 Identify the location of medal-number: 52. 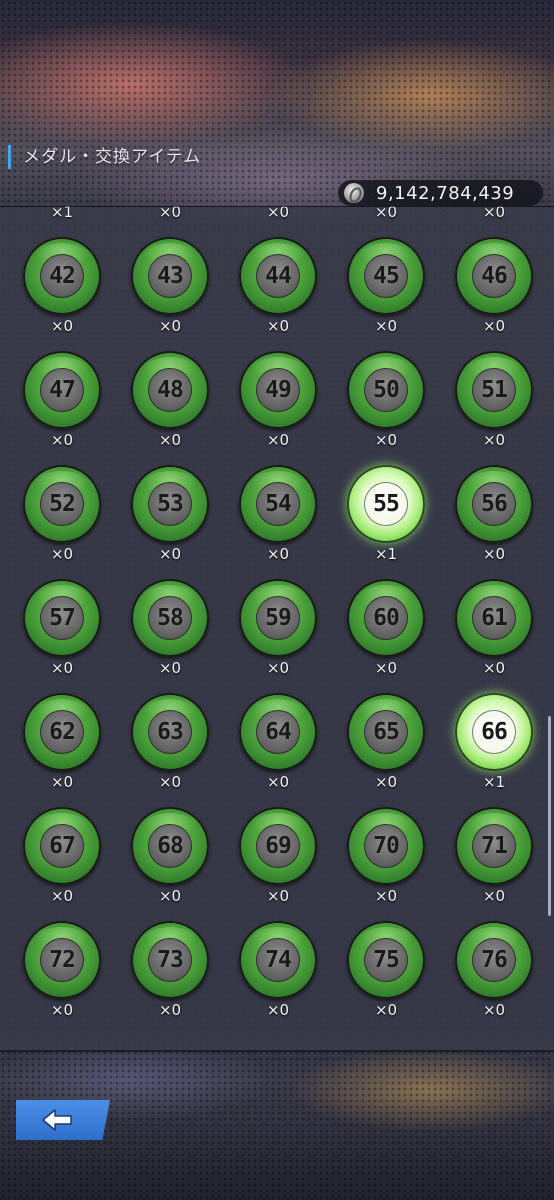
(62, 504).